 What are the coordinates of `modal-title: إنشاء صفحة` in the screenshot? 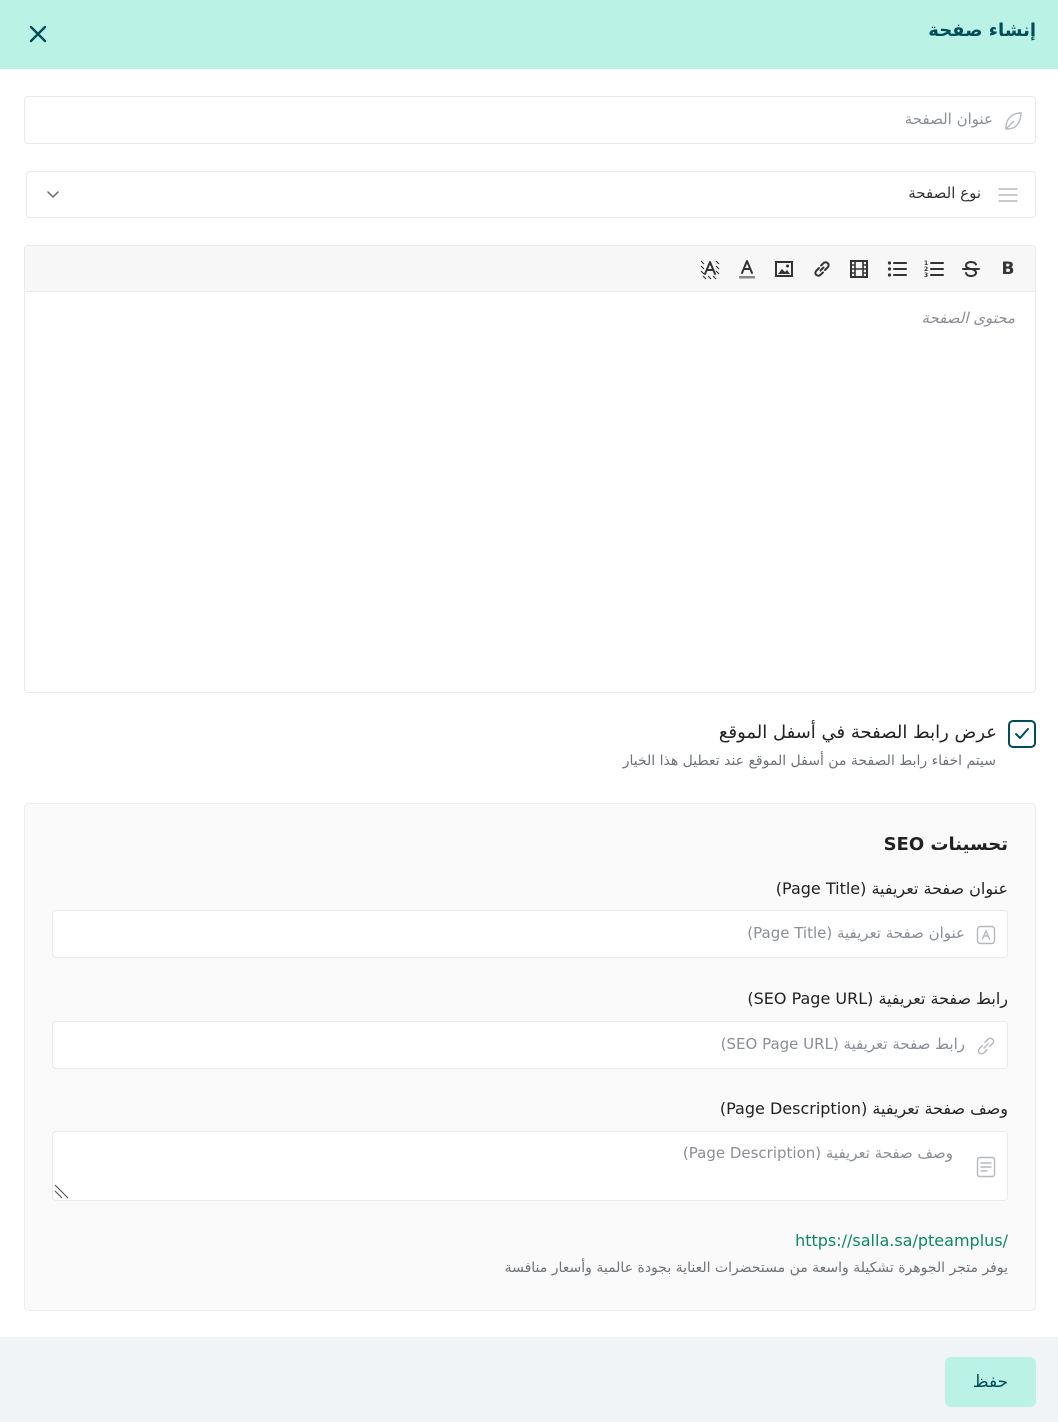 It's located at (982, 30).